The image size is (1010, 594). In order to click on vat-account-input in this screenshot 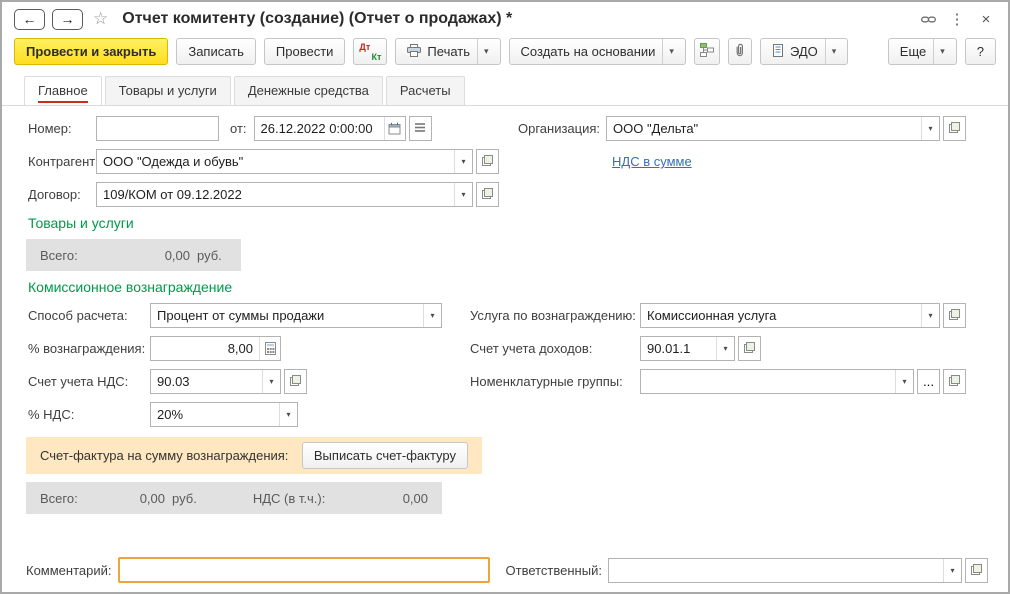, I will do `click(206, 381)`.